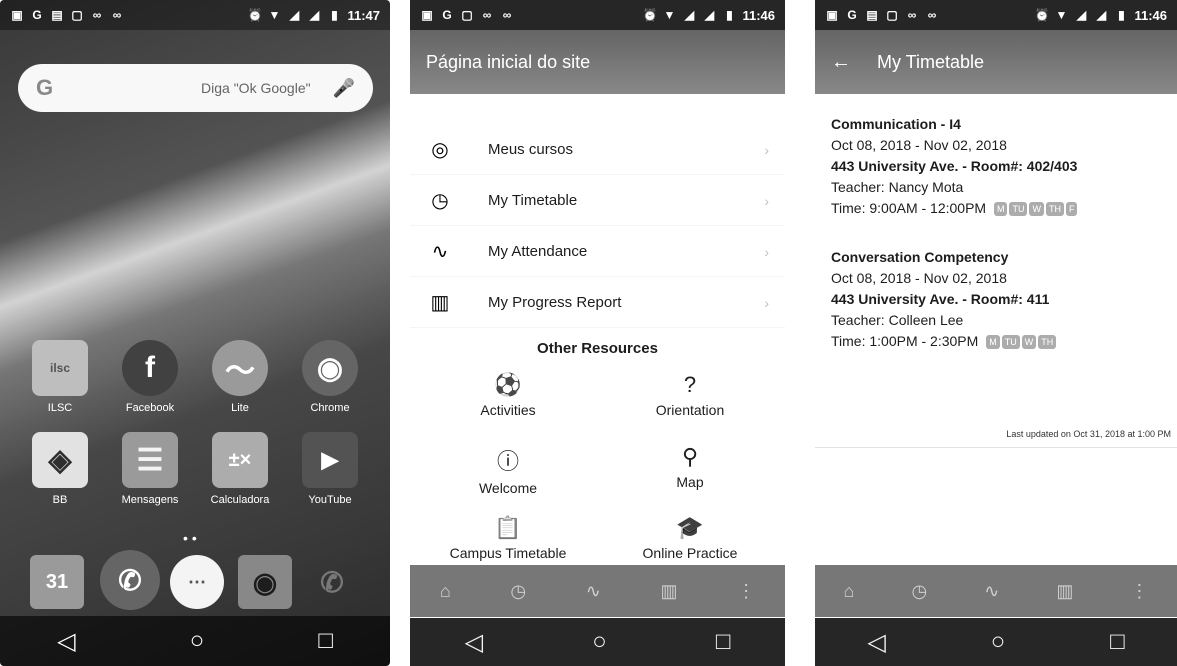  I want to click on menu-item-progress-report: ▥ My Progress Report ›, so click(597, 303).